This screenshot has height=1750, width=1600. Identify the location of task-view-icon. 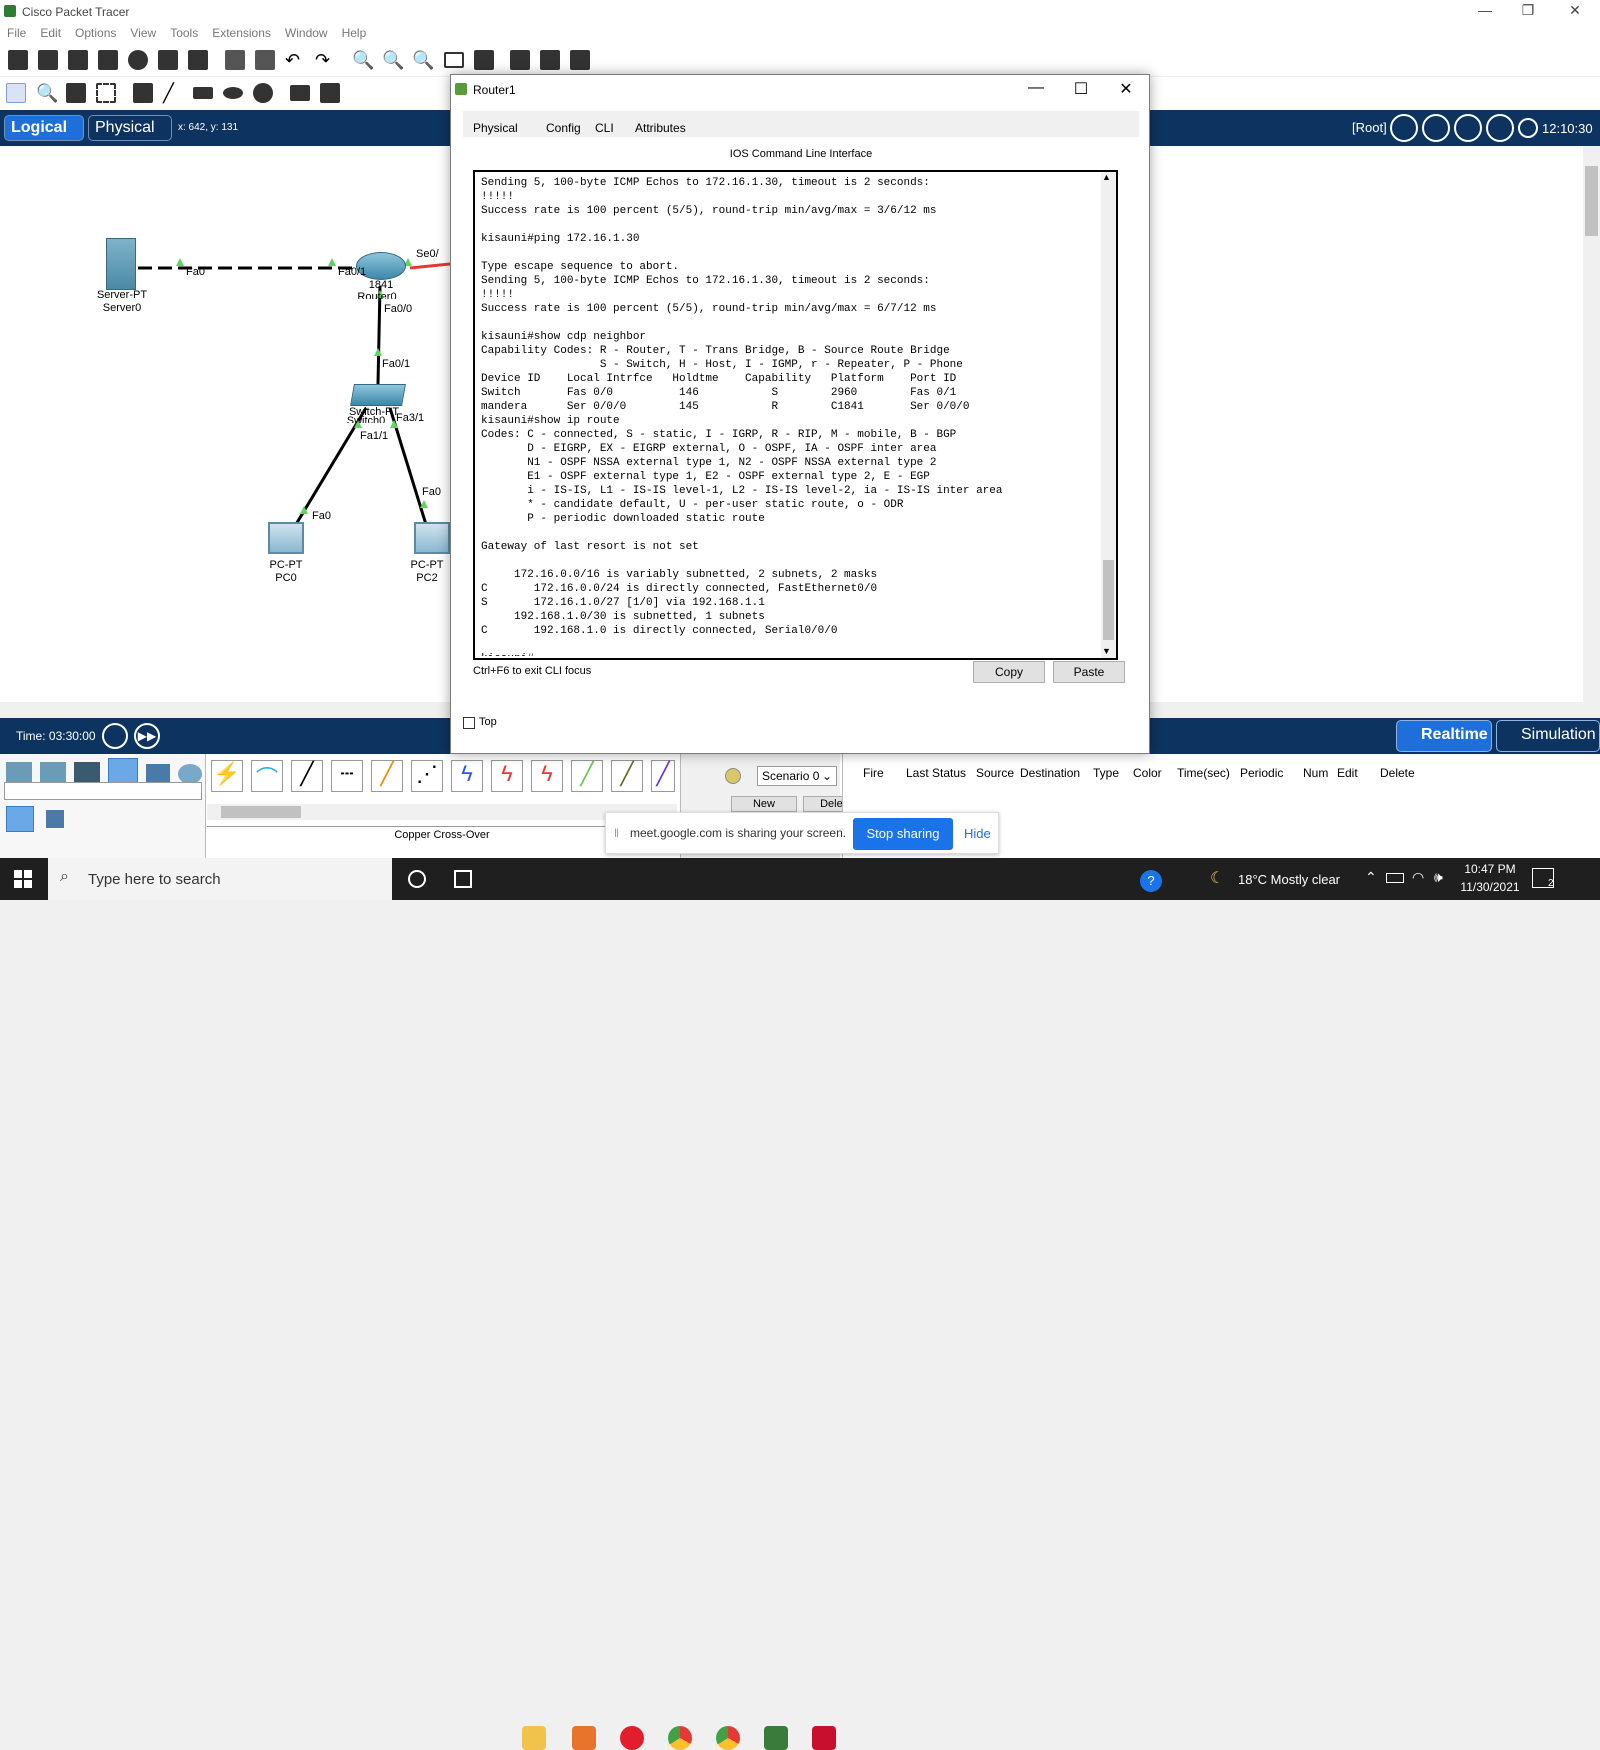
(463, 879).